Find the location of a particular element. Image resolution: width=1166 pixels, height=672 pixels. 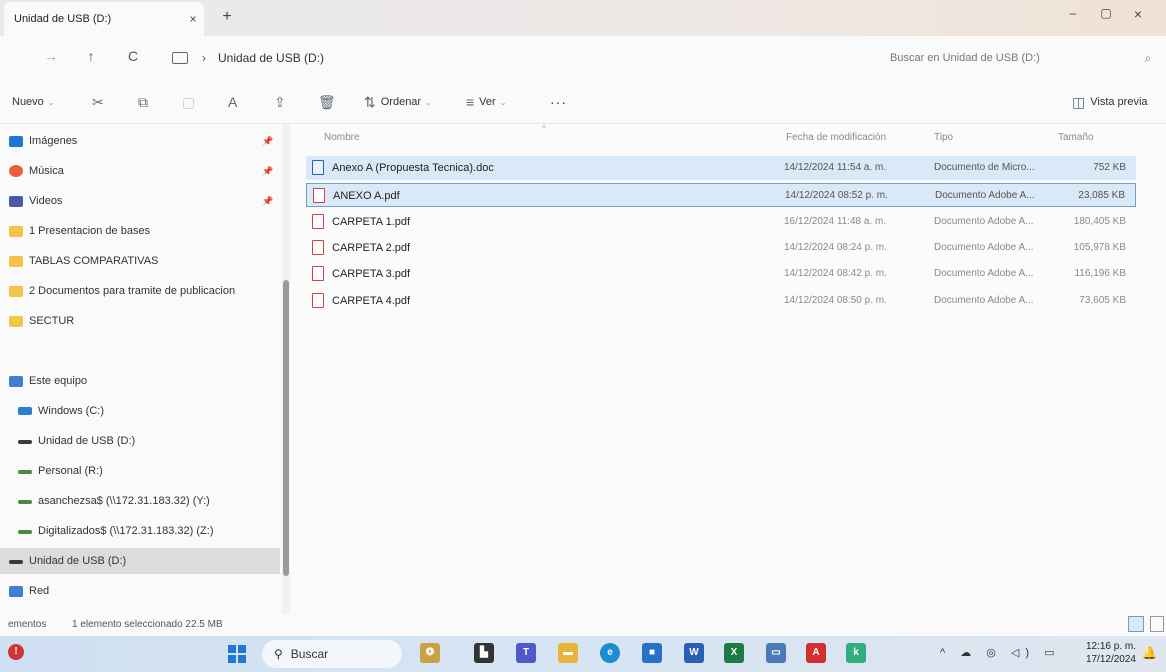

file-name: CARPETA 4.pdf is located at coordinates (371, 301).